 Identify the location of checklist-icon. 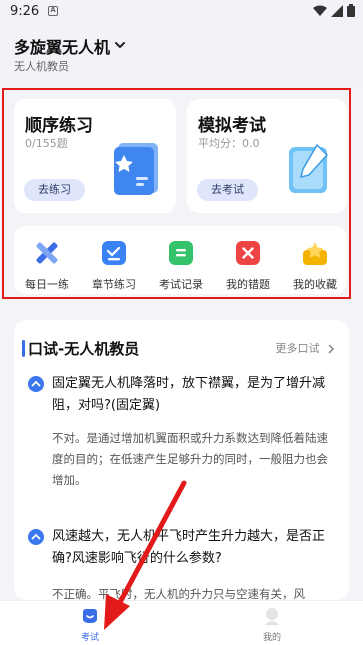
(114, 253).